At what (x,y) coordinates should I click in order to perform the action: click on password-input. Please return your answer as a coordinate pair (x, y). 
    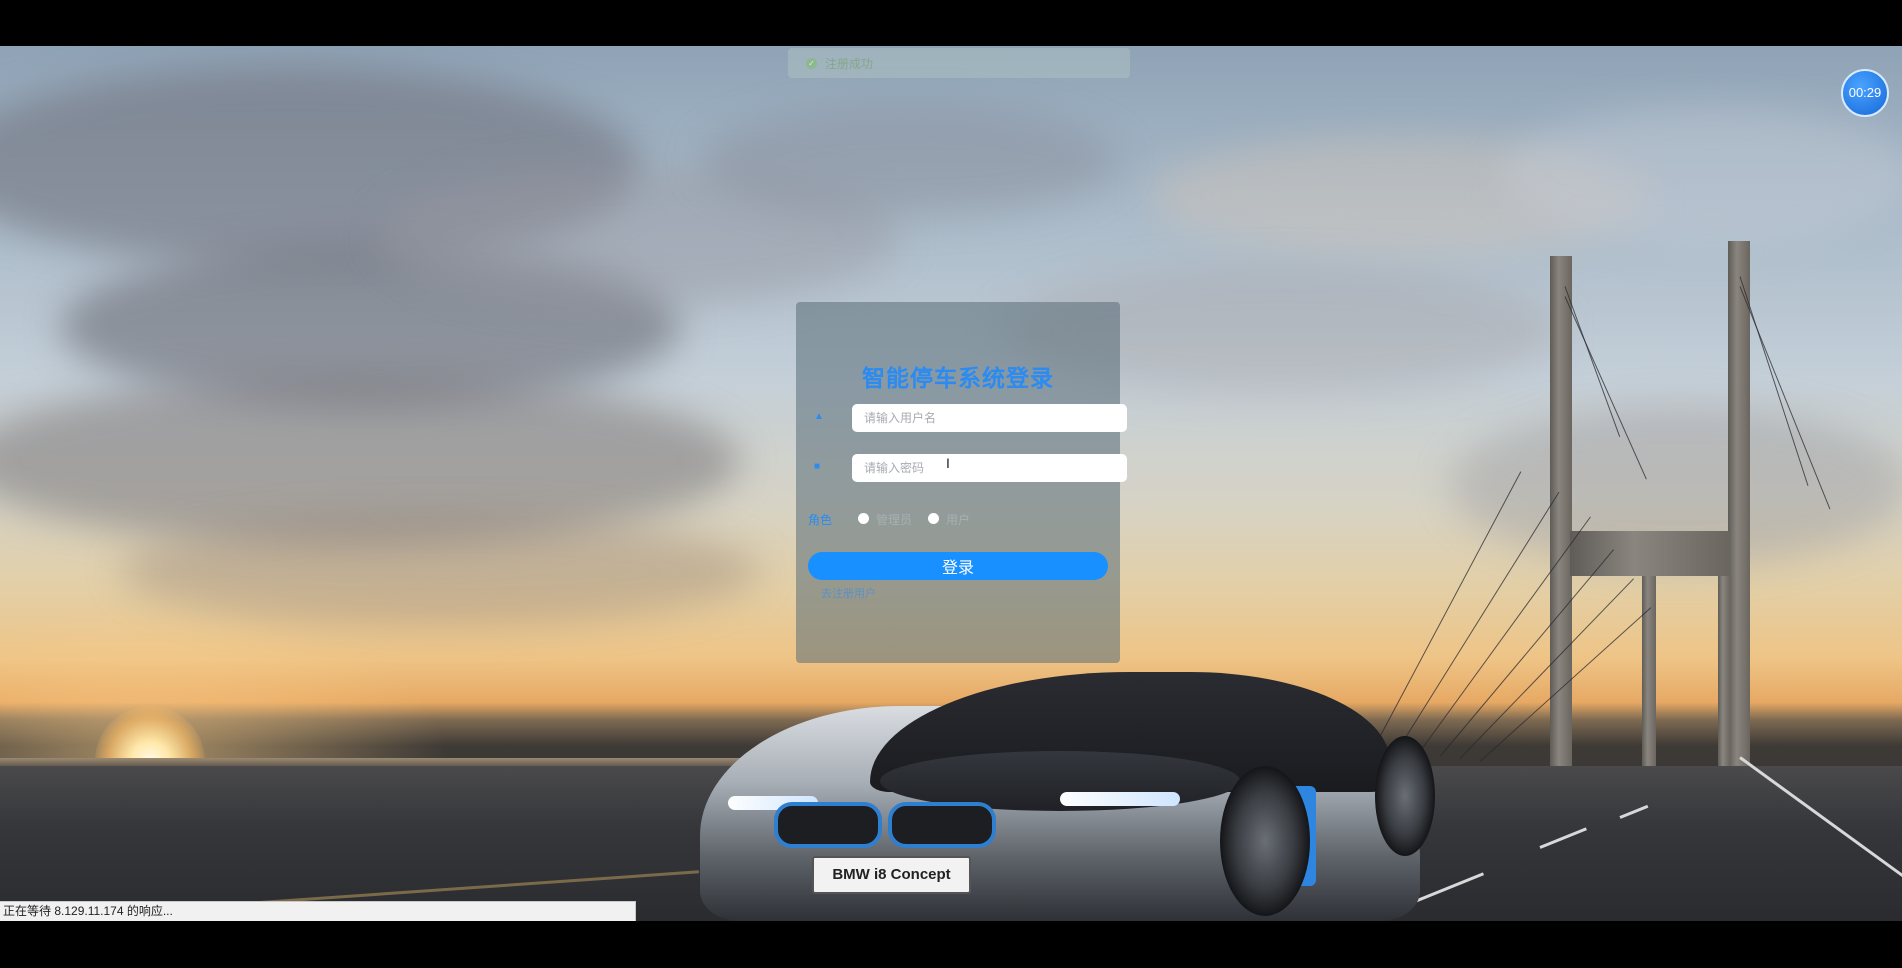
    Looking at the image, I should click on (989, 468).